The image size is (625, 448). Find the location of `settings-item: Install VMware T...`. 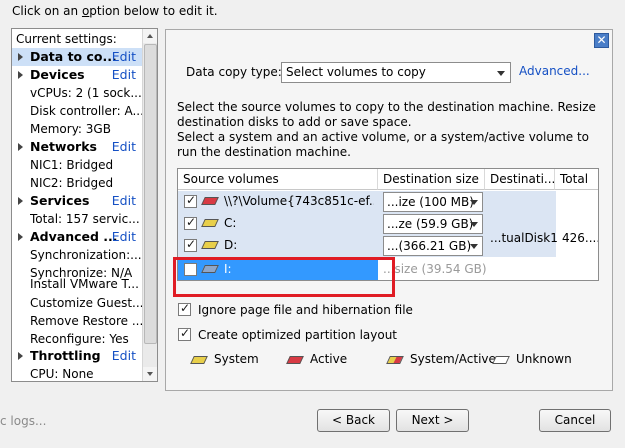

settings-item: Install VMware T... is located at coordinates (84, 284).